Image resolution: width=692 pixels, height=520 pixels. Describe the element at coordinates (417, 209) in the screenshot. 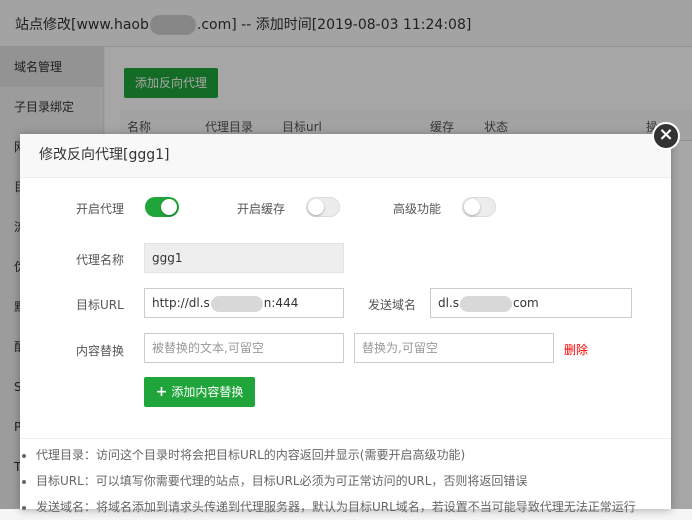

I see `advanced-label: 高级功能` at that location.